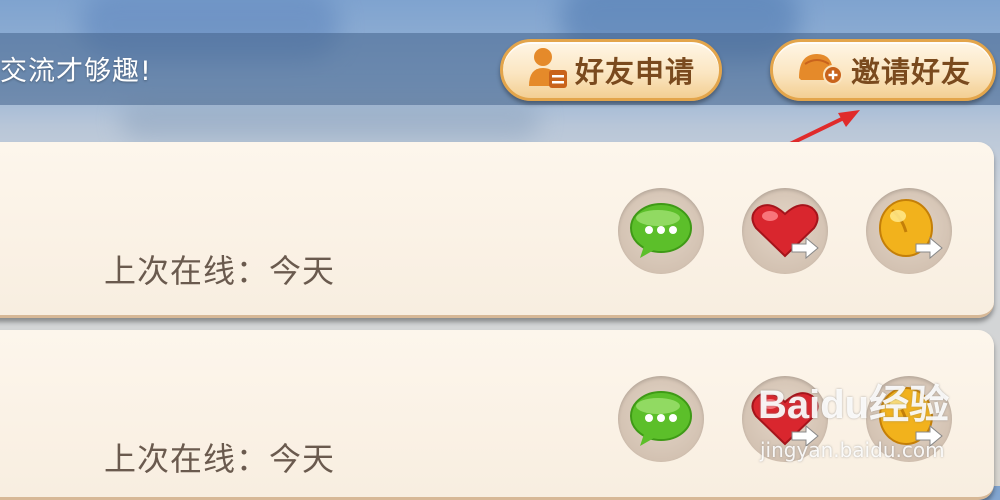 The width and height of the screenshot is (1000, 500). Describe the element at coordinates (634, 72) in the screenshot. I see `friend-request-label: 好友申请` at that location.